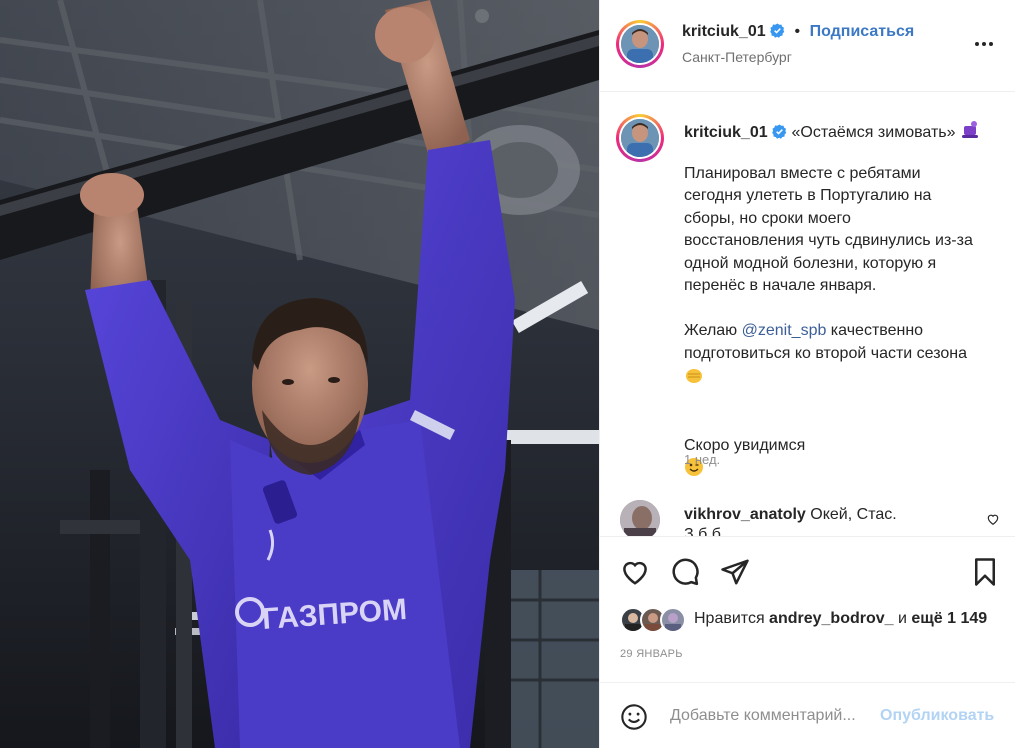 This screenshot has width=1015, height=748. I want to click on caption-username: kritciuk_01, so click(726, 132).